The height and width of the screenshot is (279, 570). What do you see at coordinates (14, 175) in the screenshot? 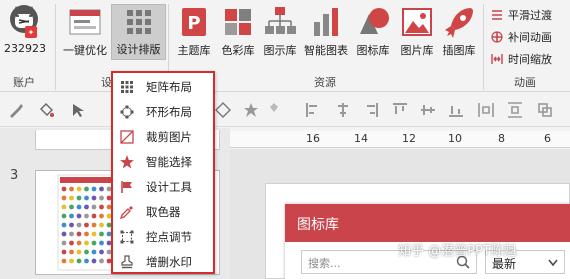
I see `slide-number: 3` at bounding box center [14, 175].